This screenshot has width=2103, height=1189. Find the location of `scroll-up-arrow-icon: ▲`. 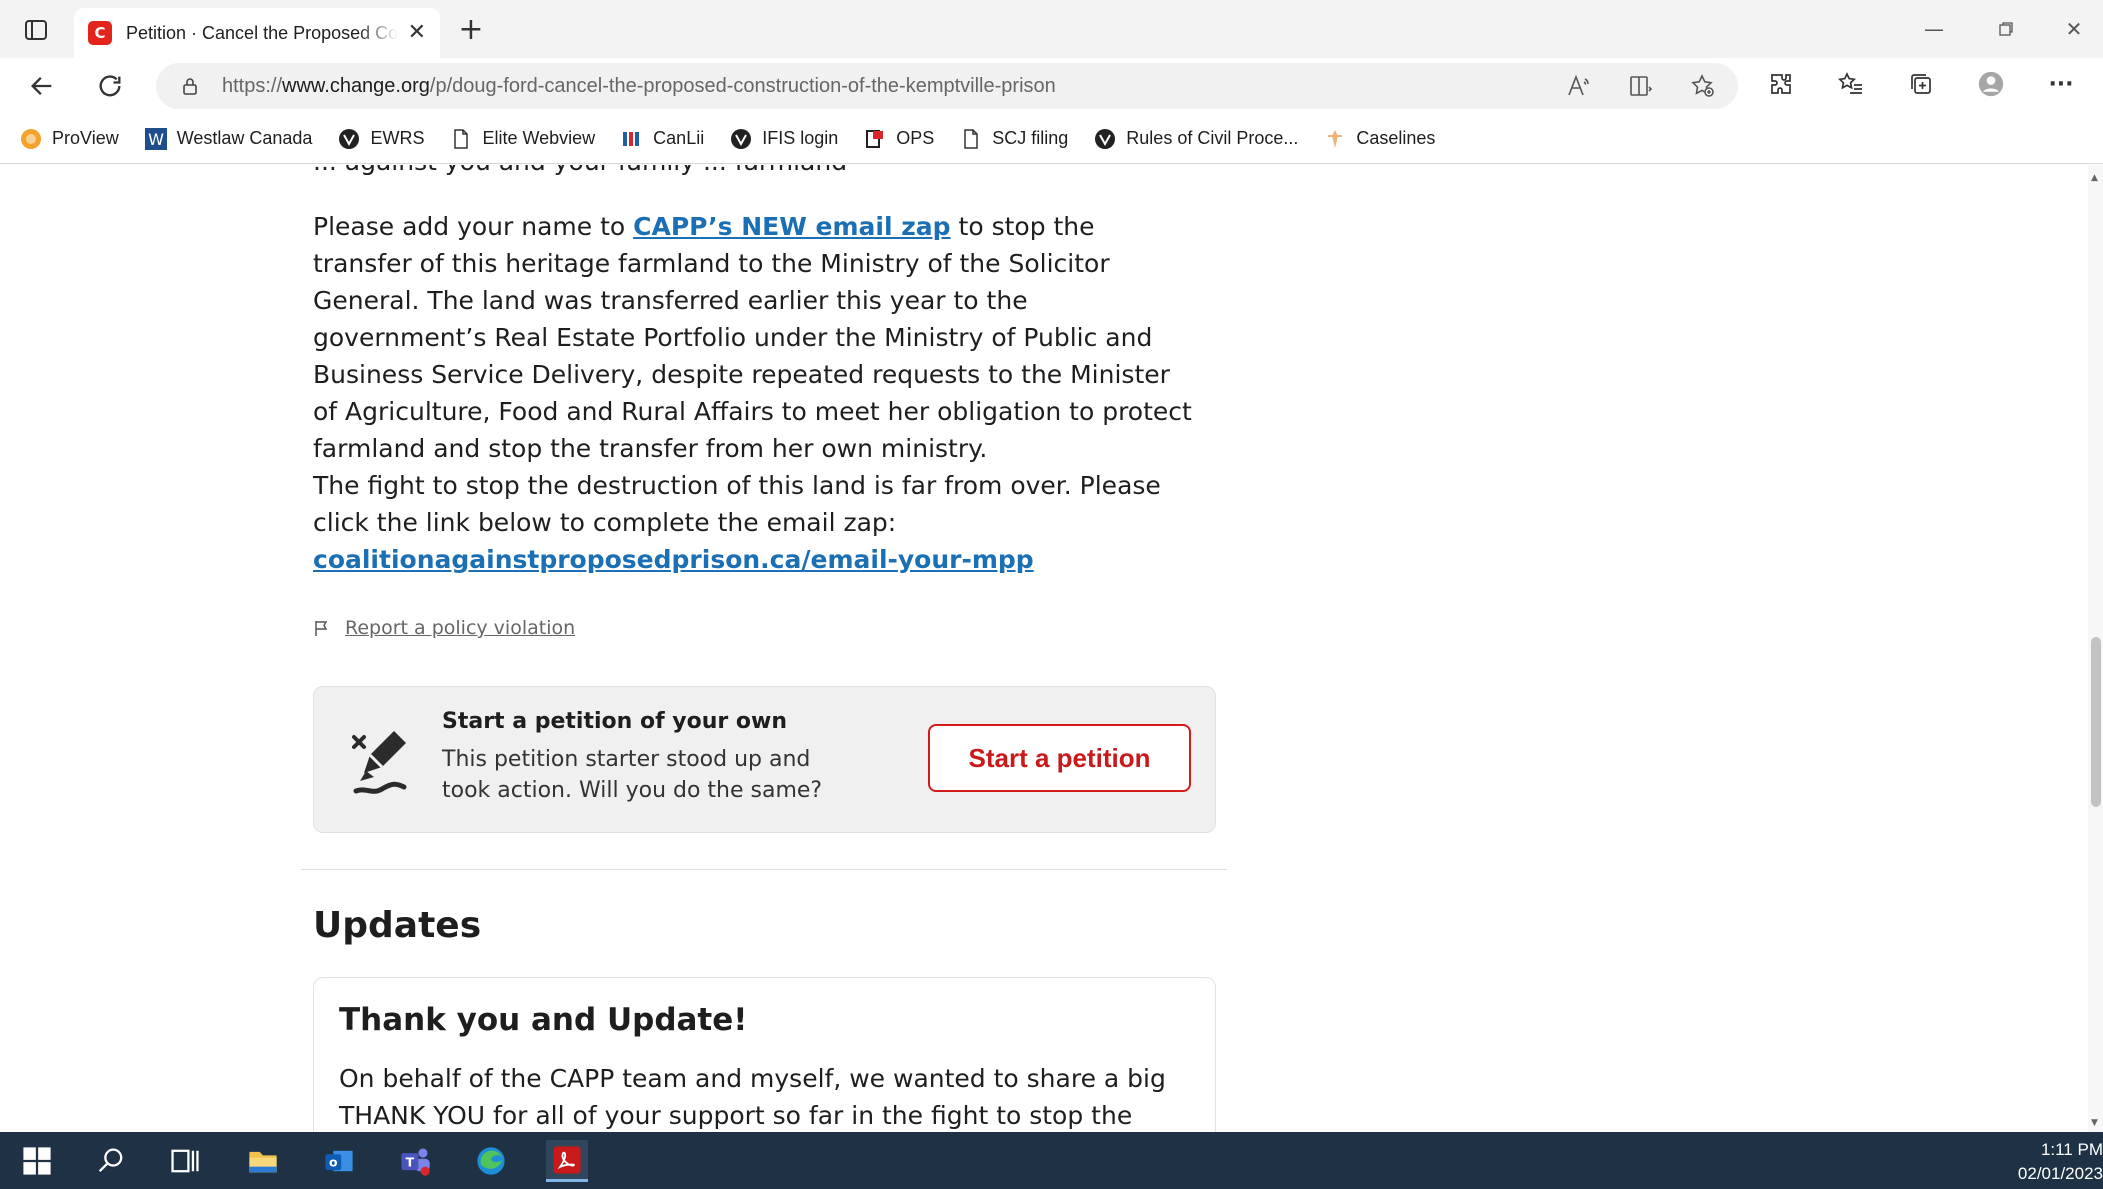

scroll-up-arrow-icon: ▲ is located at coordinates (2094, 178).